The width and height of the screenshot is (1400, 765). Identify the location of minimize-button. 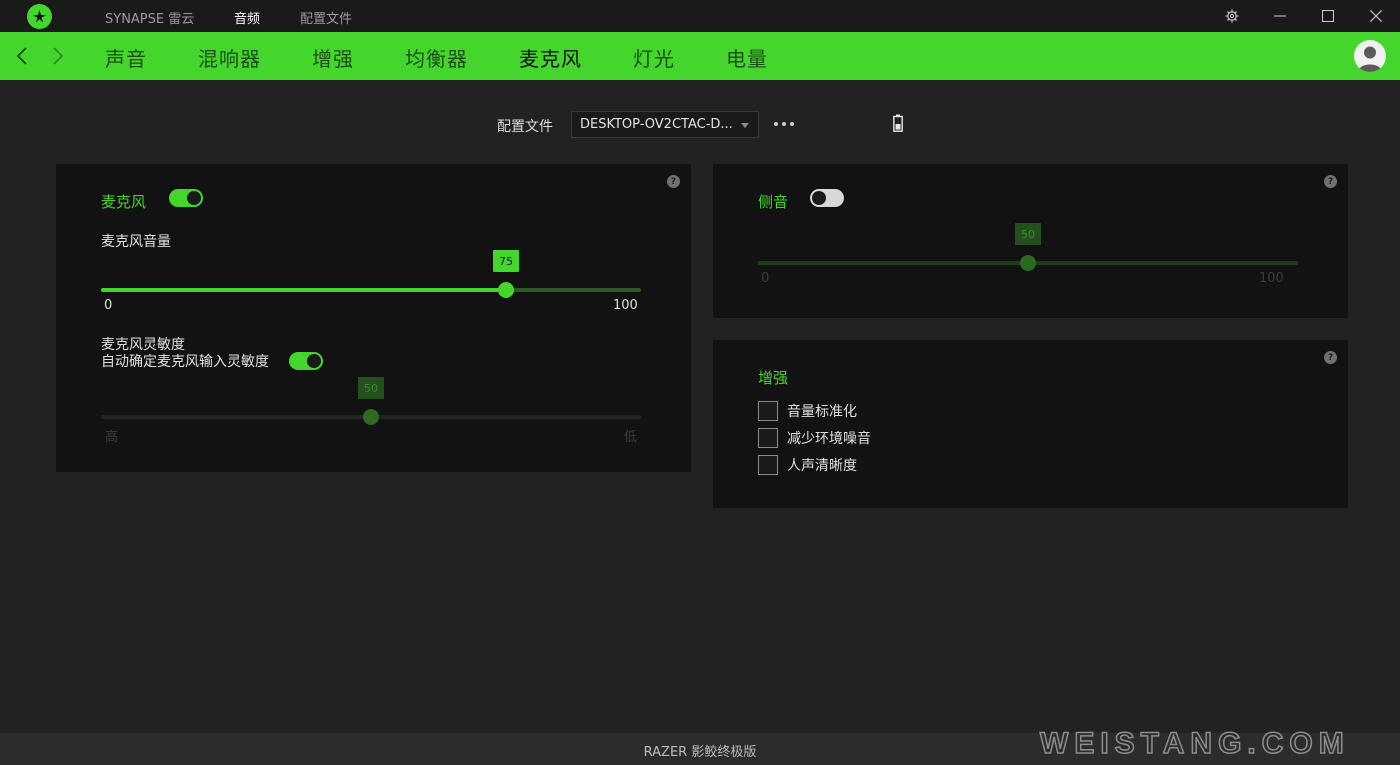
(1280, 16).